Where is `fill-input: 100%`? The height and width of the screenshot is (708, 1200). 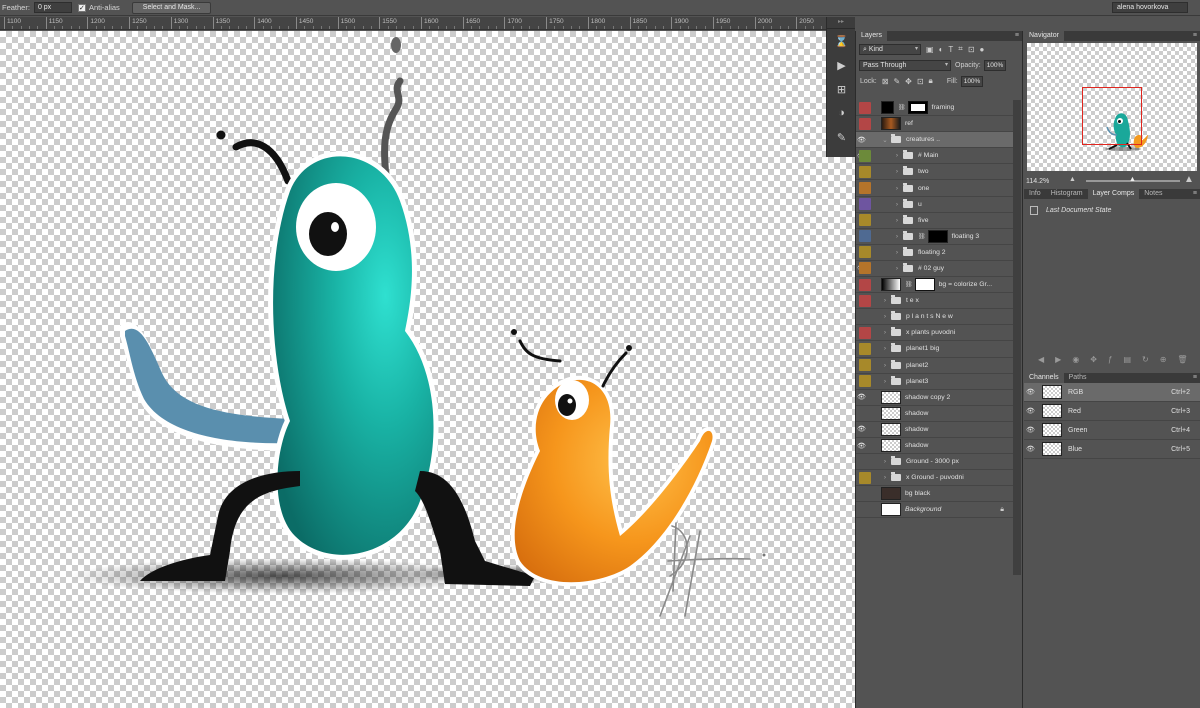
fill-input: 100% is located at coordinates (971, 81).